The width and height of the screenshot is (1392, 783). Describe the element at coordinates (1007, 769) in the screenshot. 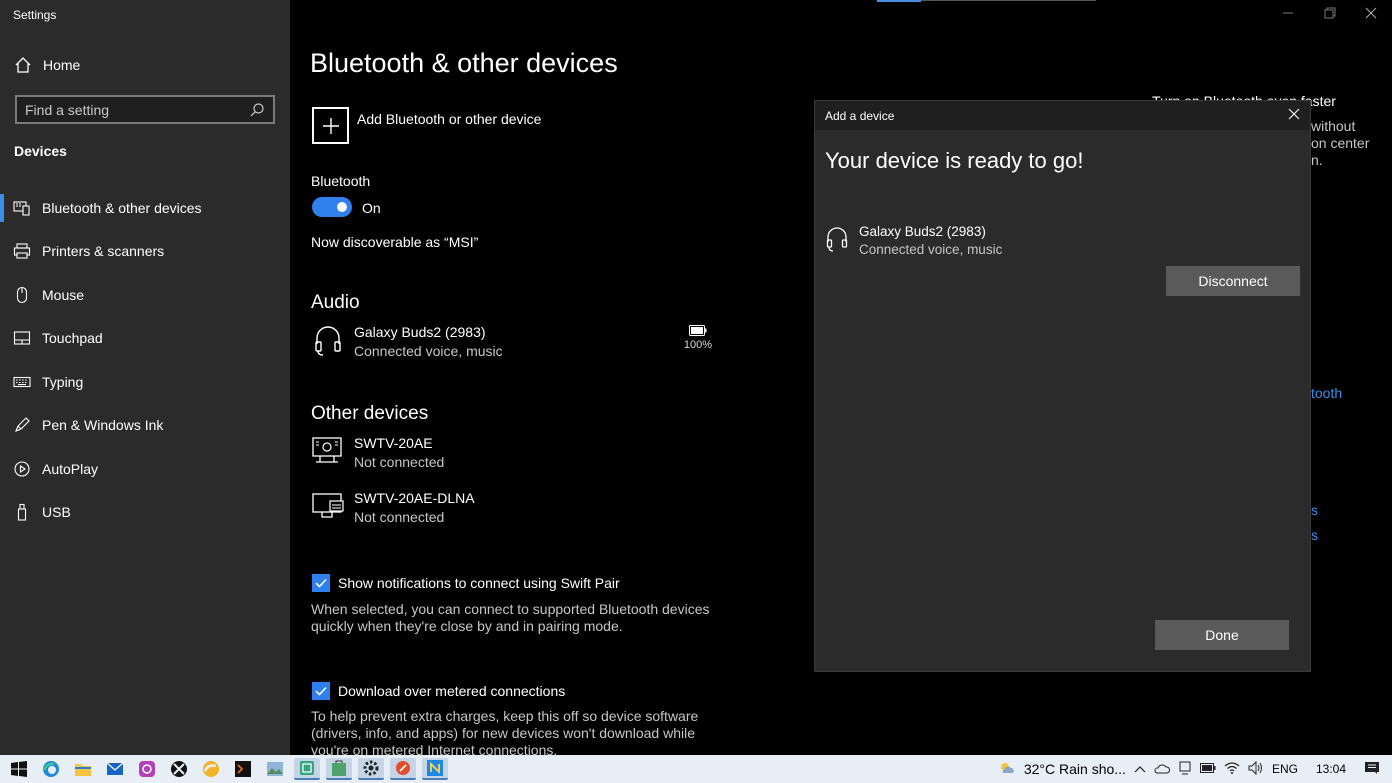

I see `weather-icon` at that location.